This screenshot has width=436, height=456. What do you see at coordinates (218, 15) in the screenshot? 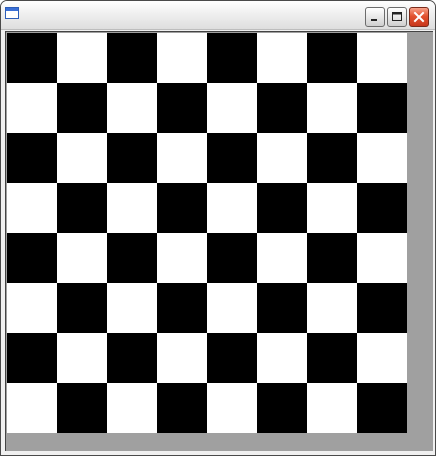
I see `title-bar` at bounding box center [218, 15].